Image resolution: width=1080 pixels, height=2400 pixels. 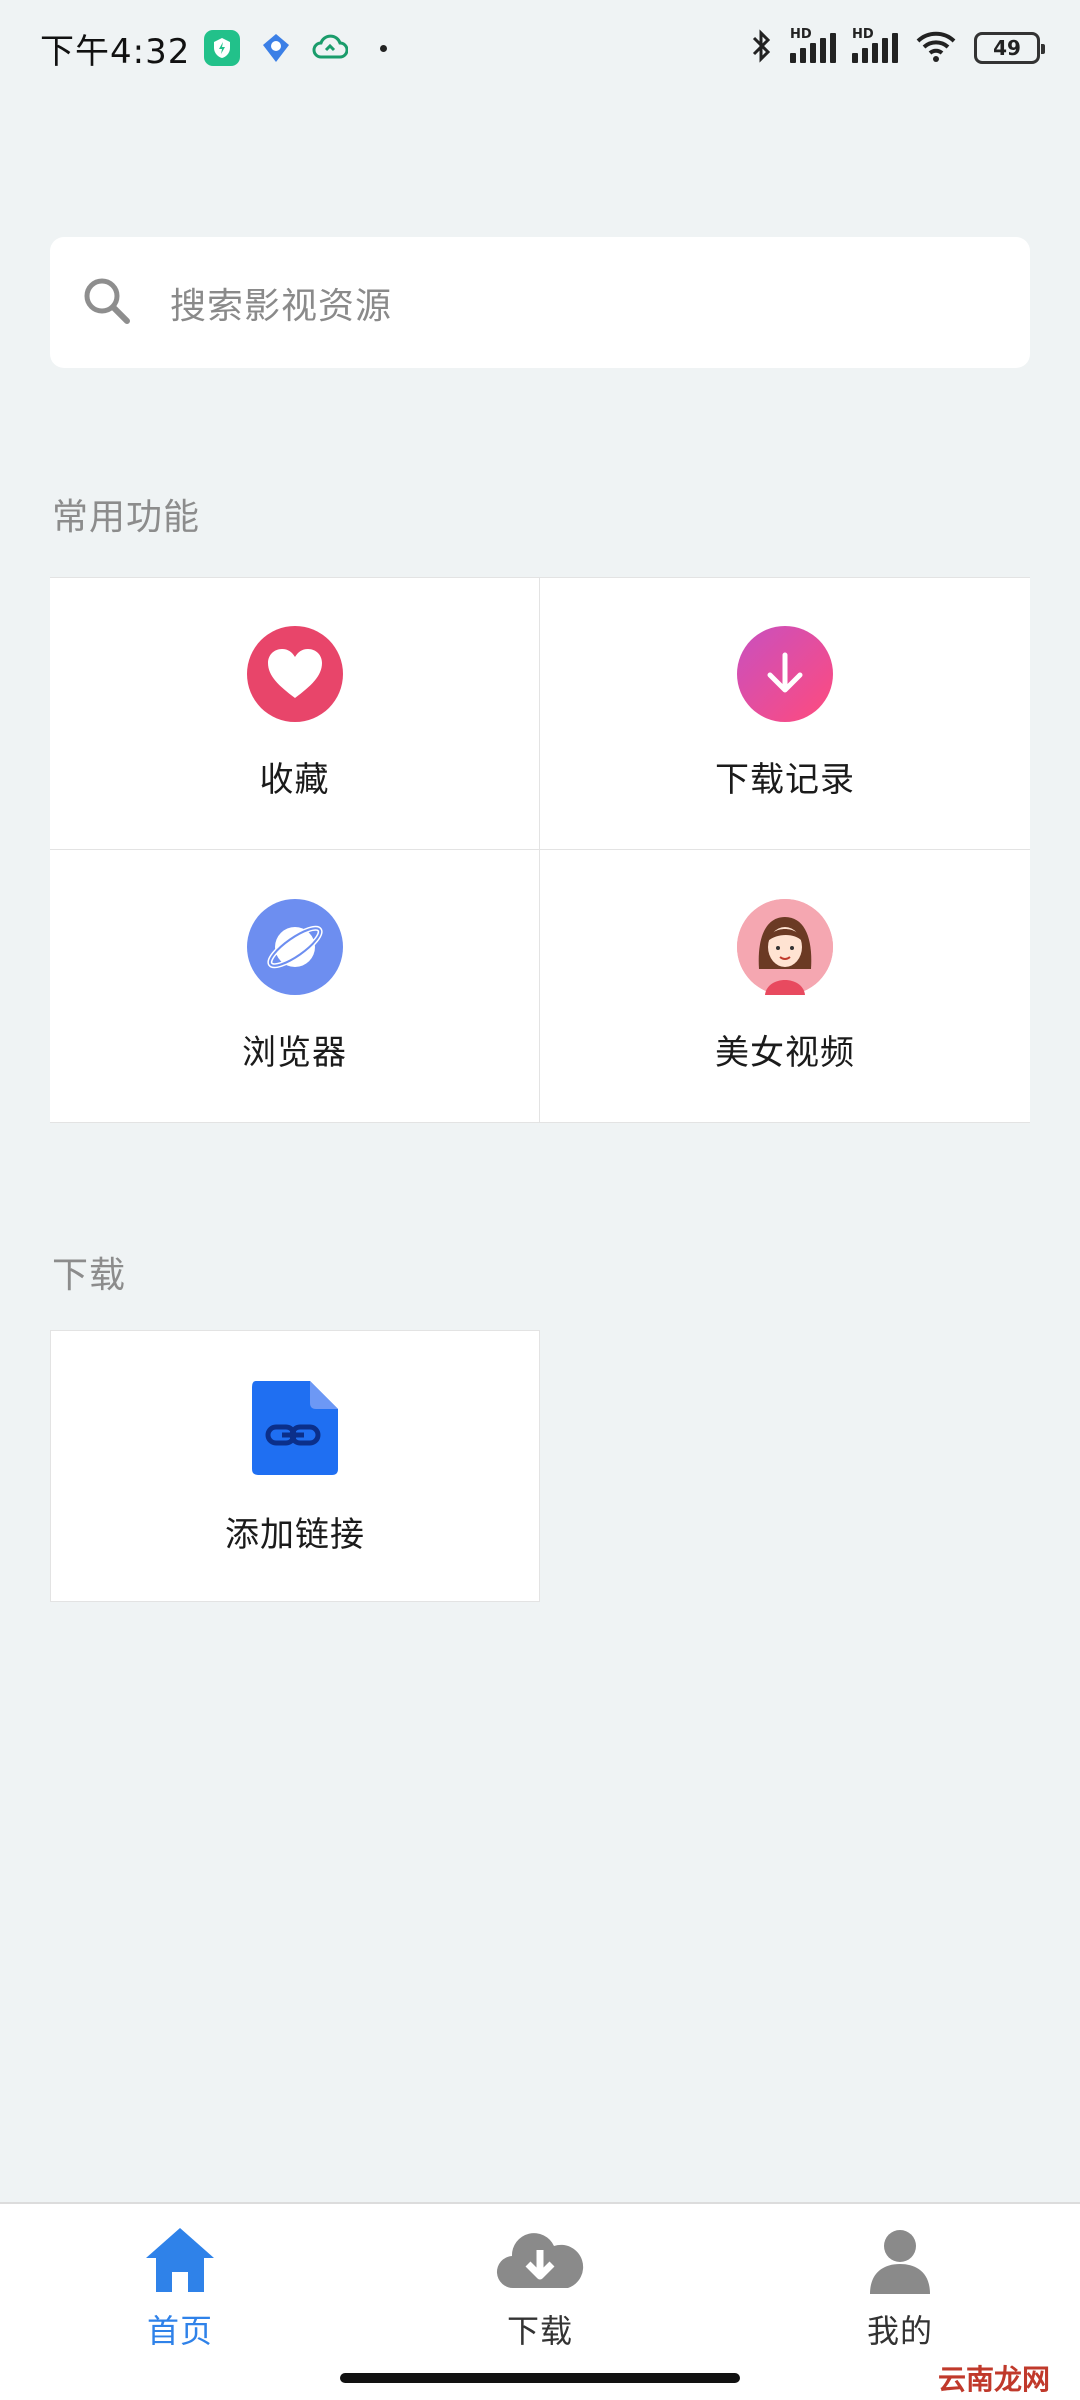 I want to click on security-shield-icon, so click(x=222, y=48).